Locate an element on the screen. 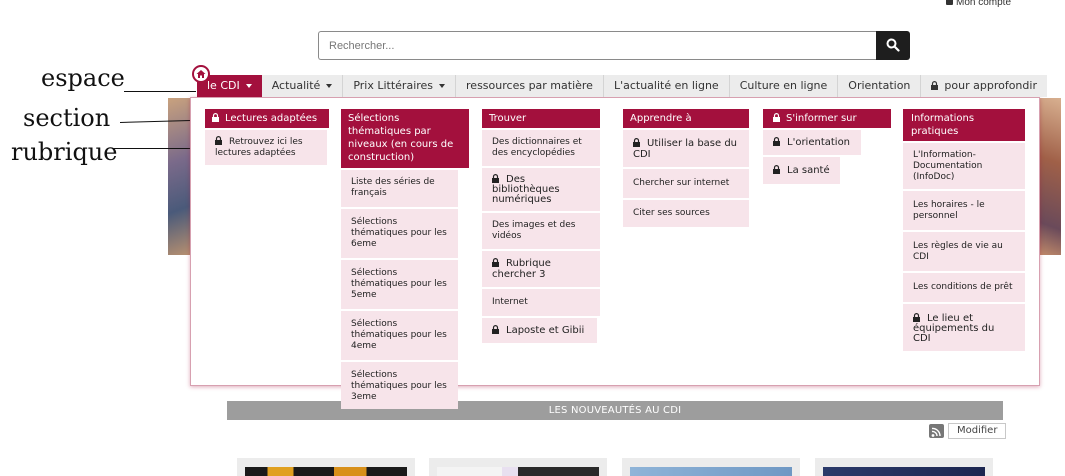  menu-item-6eme: Sélections thématiques pour les 6eme is located at coordinates (399, 232).